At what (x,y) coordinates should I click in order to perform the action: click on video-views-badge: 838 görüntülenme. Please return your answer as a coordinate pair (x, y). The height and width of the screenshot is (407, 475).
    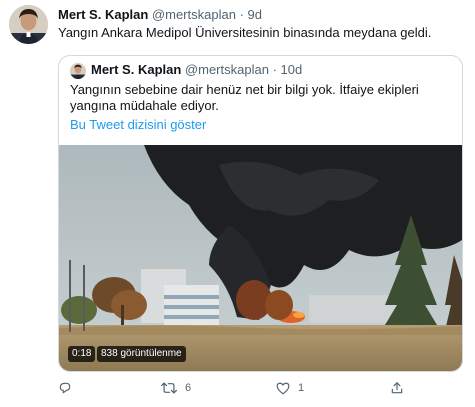
    Looking at the image, I should click on (141, 354).